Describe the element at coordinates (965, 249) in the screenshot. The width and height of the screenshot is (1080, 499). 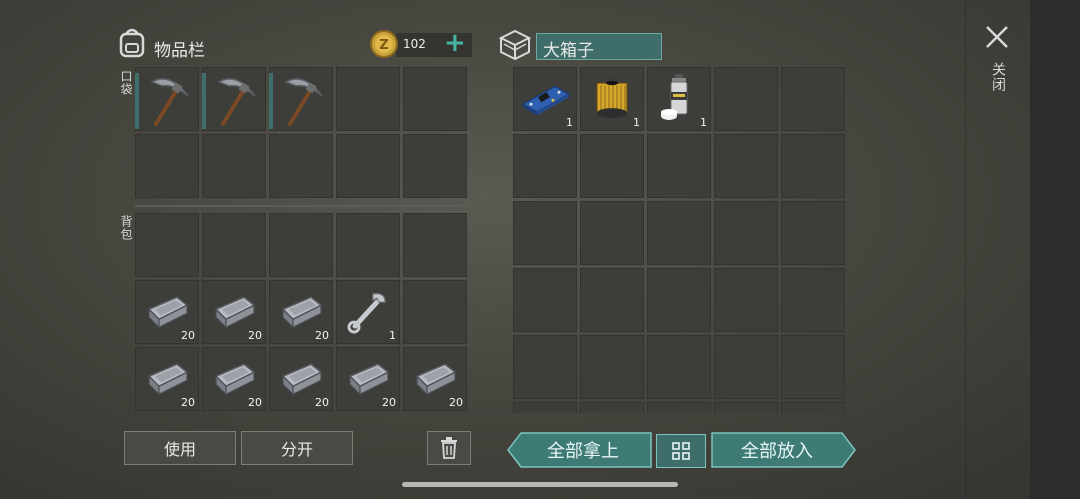
I see `divider` at that location.